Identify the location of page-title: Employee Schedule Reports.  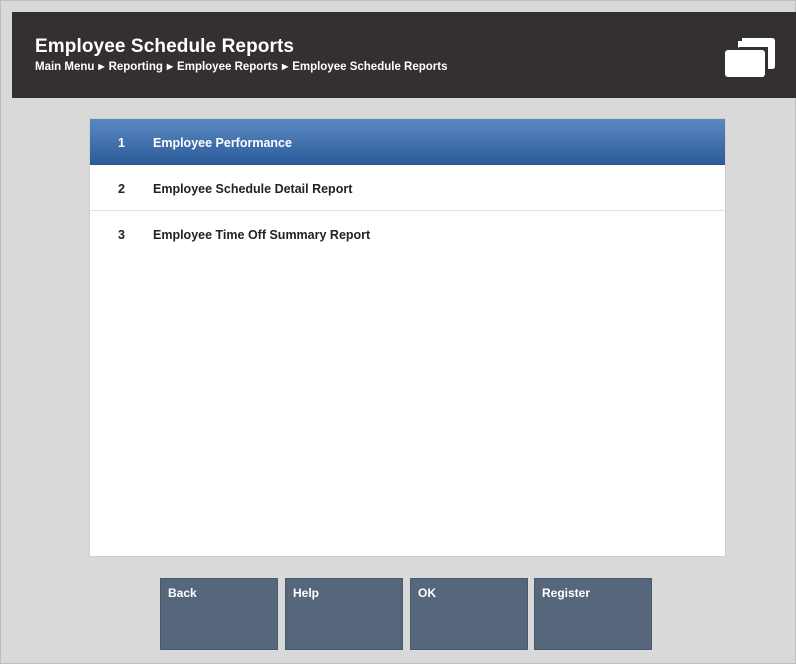
(165, 46).